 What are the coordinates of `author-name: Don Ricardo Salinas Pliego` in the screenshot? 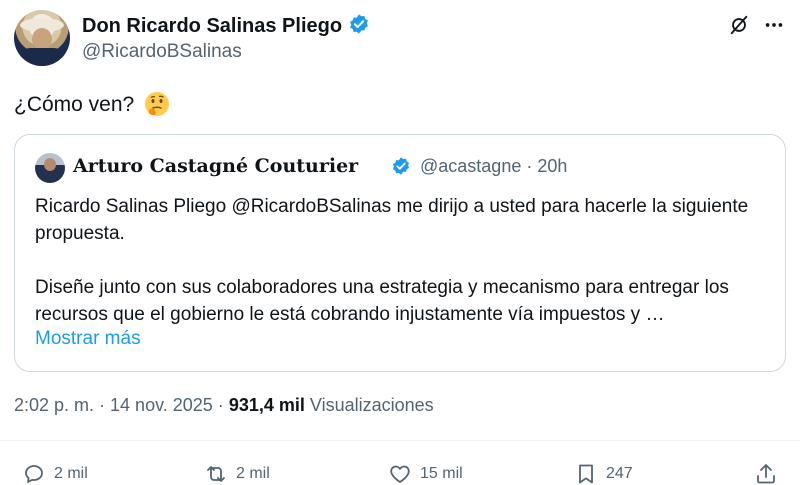 It's located at (212, 26).